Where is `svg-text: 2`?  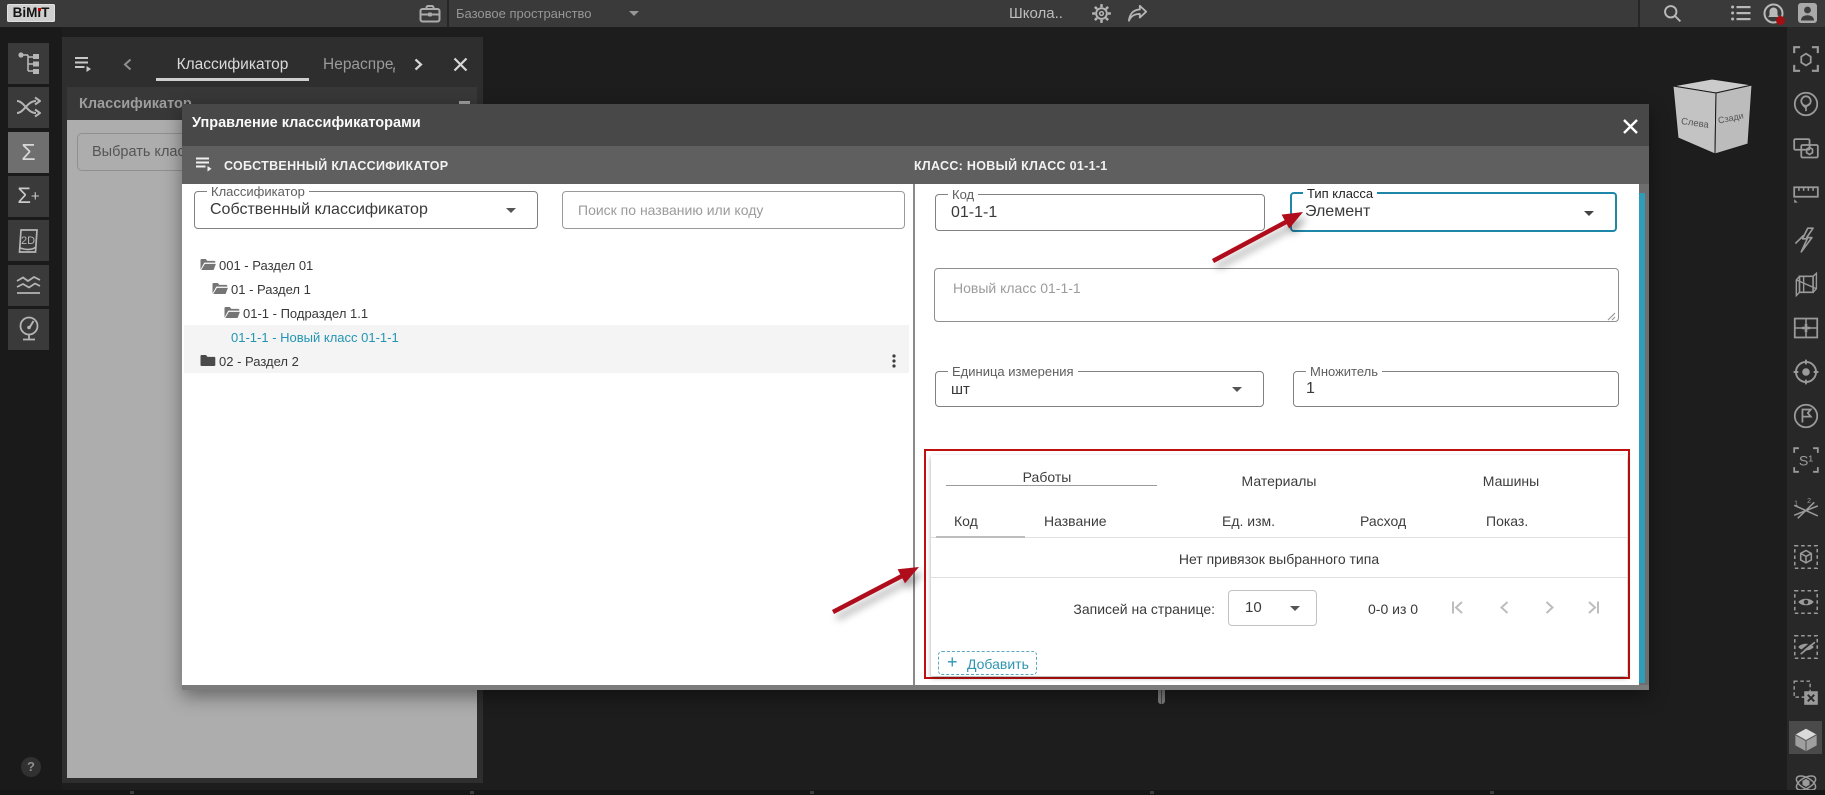
svg-text: 2 is located at coordinates (1809, 501).